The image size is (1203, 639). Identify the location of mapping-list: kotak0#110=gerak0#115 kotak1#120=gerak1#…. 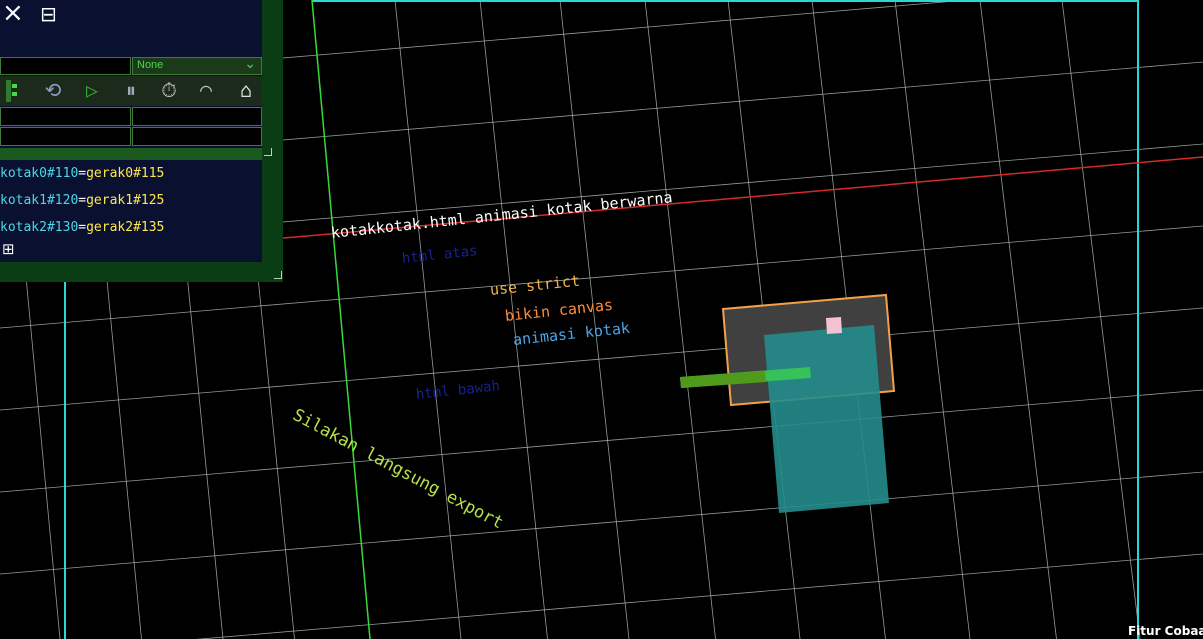
(131, 211).